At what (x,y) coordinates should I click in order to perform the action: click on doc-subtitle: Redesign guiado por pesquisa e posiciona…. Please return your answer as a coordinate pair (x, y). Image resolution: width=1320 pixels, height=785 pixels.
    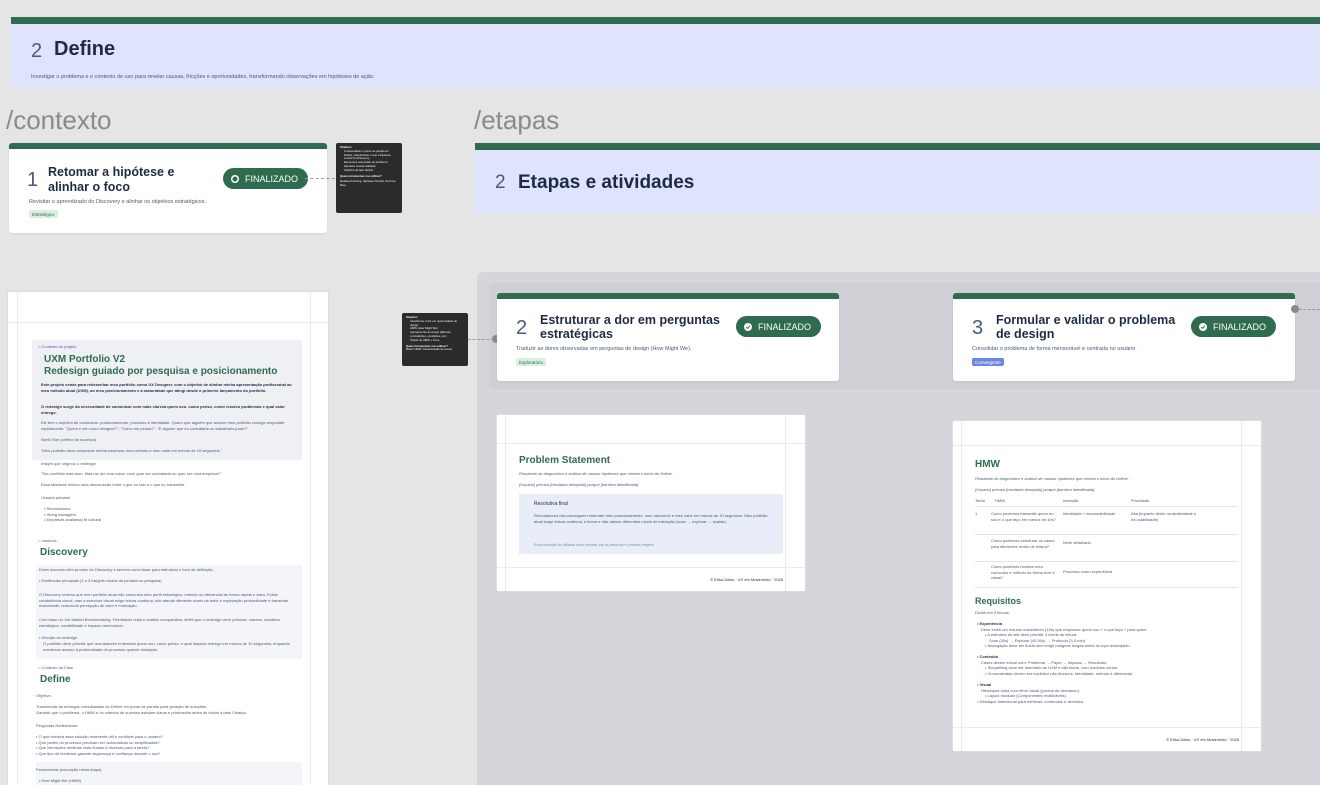
    Looking at the image, I should click on (161, 371).